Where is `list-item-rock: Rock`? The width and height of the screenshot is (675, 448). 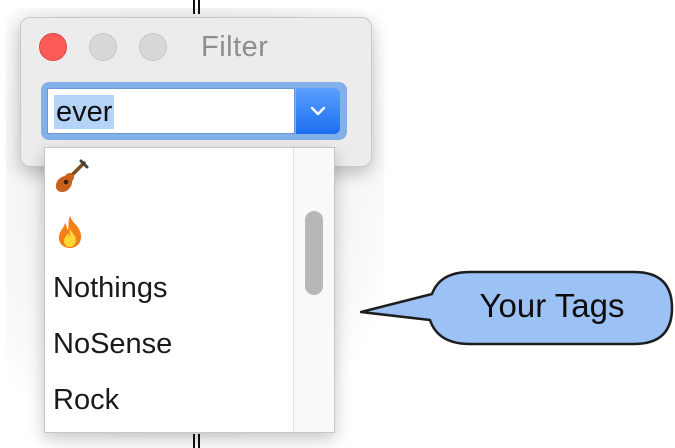
list-item-rock: Rock is located at coordinates (170, 400).